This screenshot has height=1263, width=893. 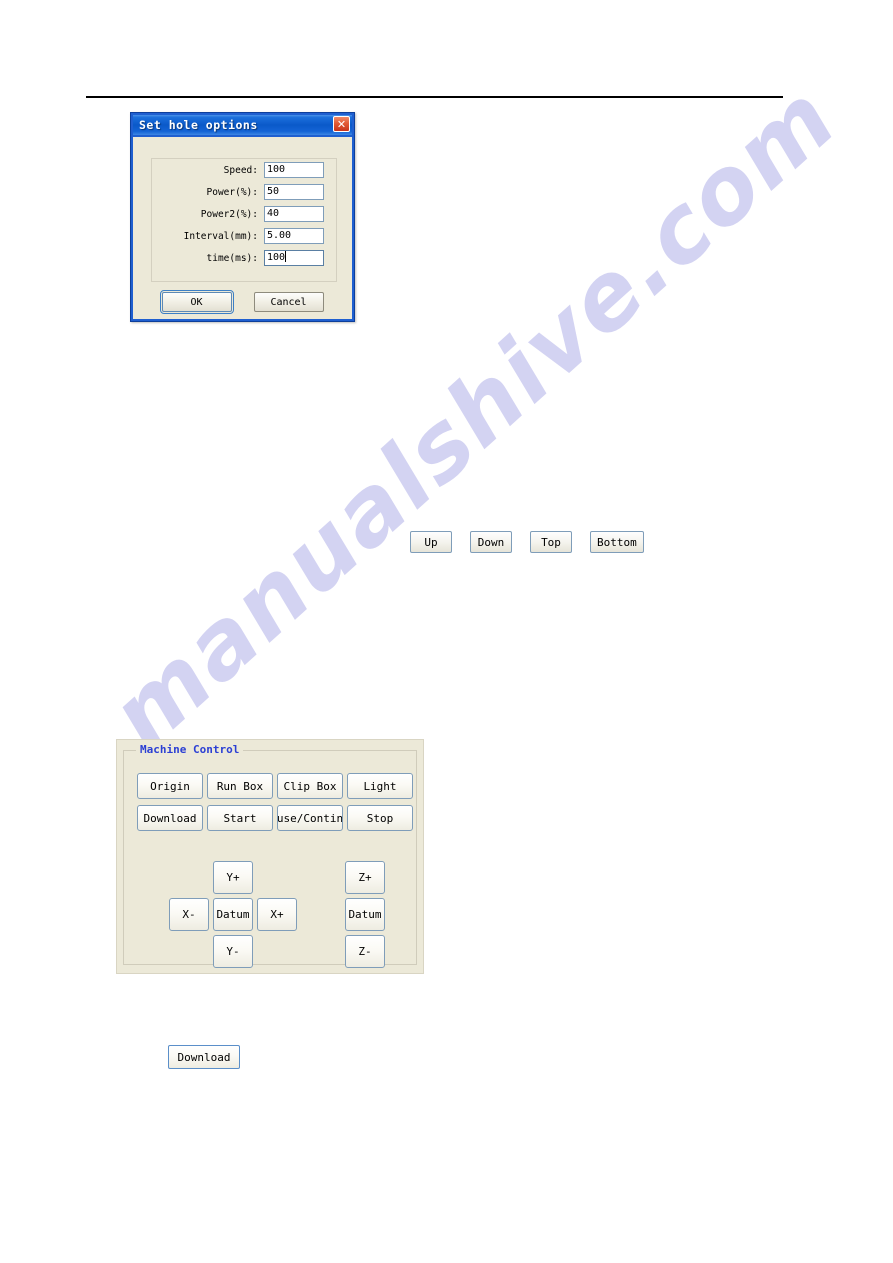 What do you see at coordinates (232, 258) in the screenshot?
I see `label-time: time(ms):` at bounding box center [232, 258].